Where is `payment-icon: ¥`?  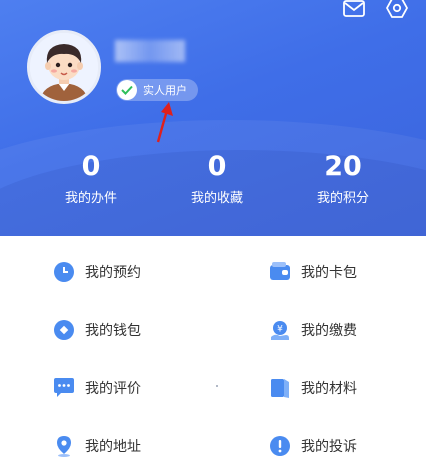
payment-icon: ¥ is located at coordinates (280, 330).